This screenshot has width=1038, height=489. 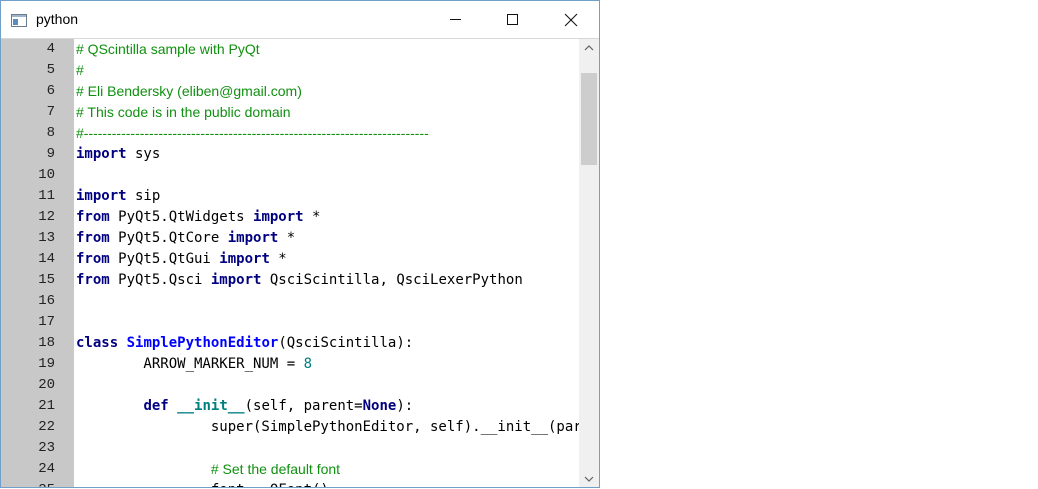 I want to click on scroll-up-button, so click(x=589, y=47).